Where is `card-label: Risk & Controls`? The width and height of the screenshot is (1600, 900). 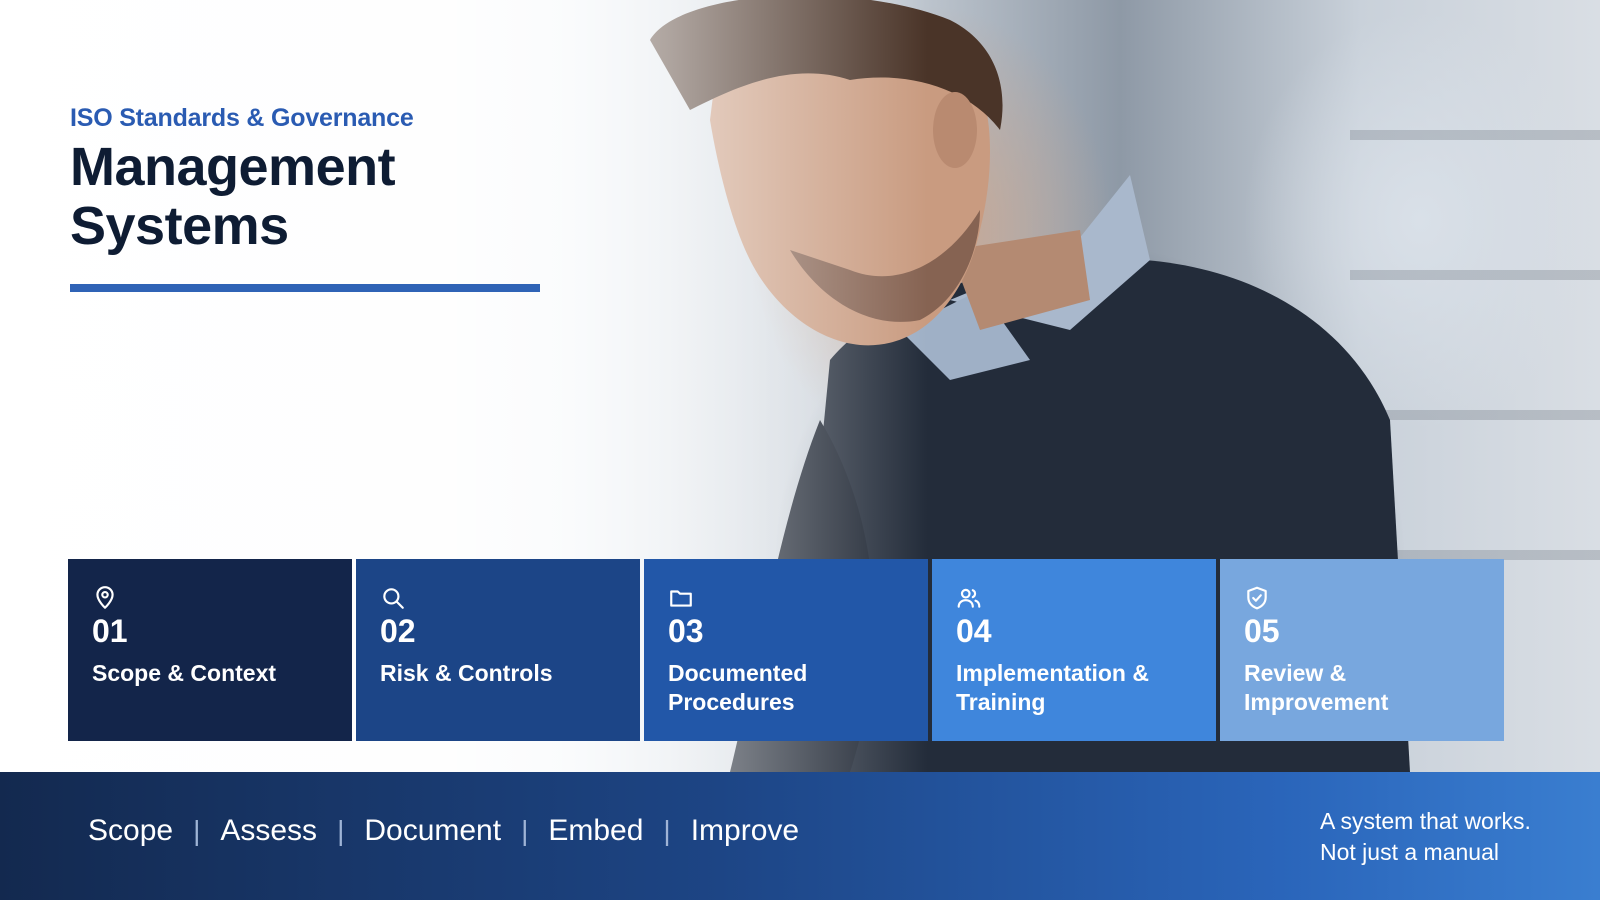 card-label: Risk & Controls is located at coordinates (466, 673).